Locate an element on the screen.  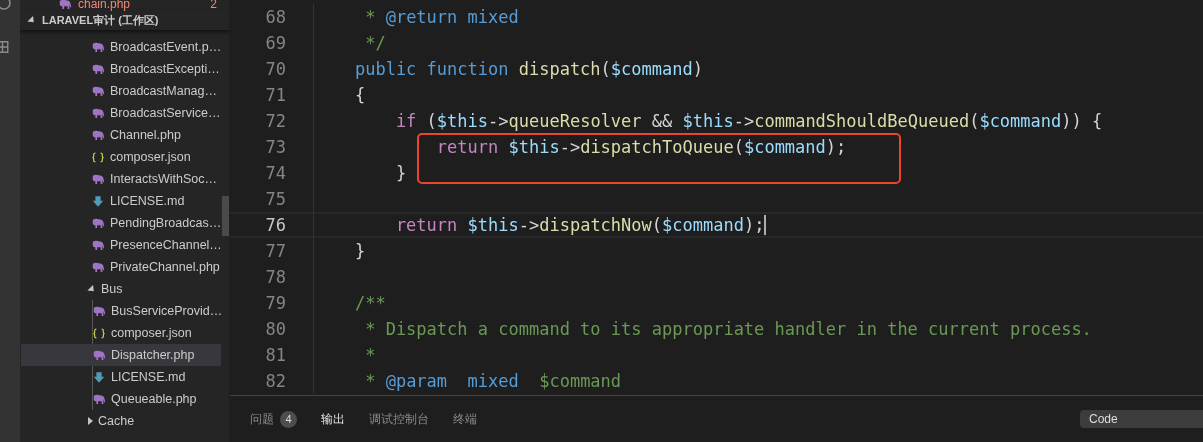
line-number: 74 is located at coordinates (275, 173).